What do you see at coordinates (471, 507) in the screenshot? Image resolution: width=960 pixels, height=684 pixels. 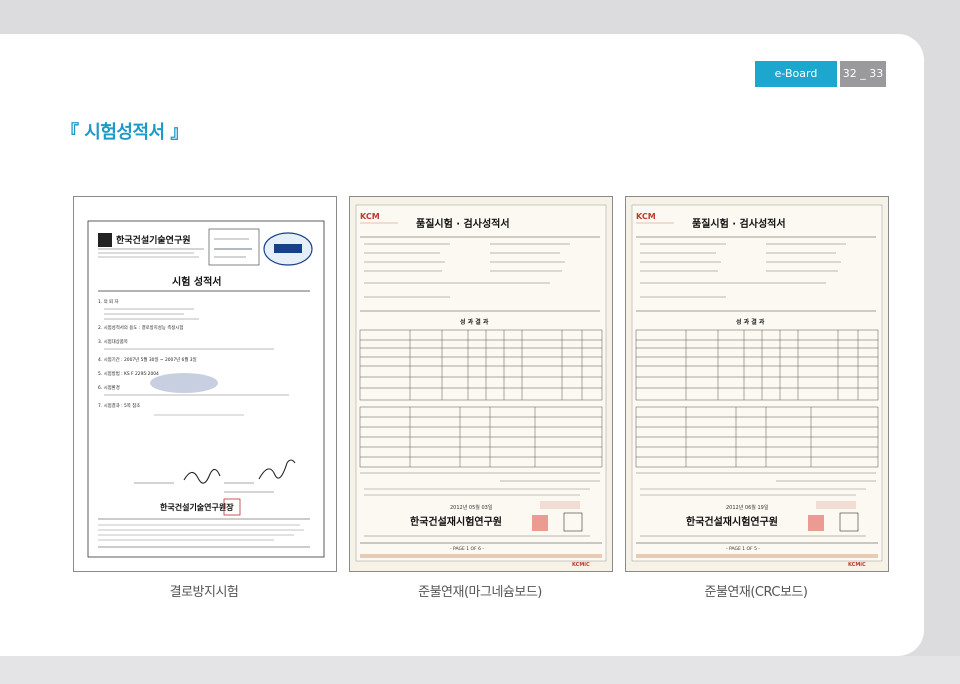 I see `doc2-date: 2012년 05월 03일` at bounding box center [471, 507].